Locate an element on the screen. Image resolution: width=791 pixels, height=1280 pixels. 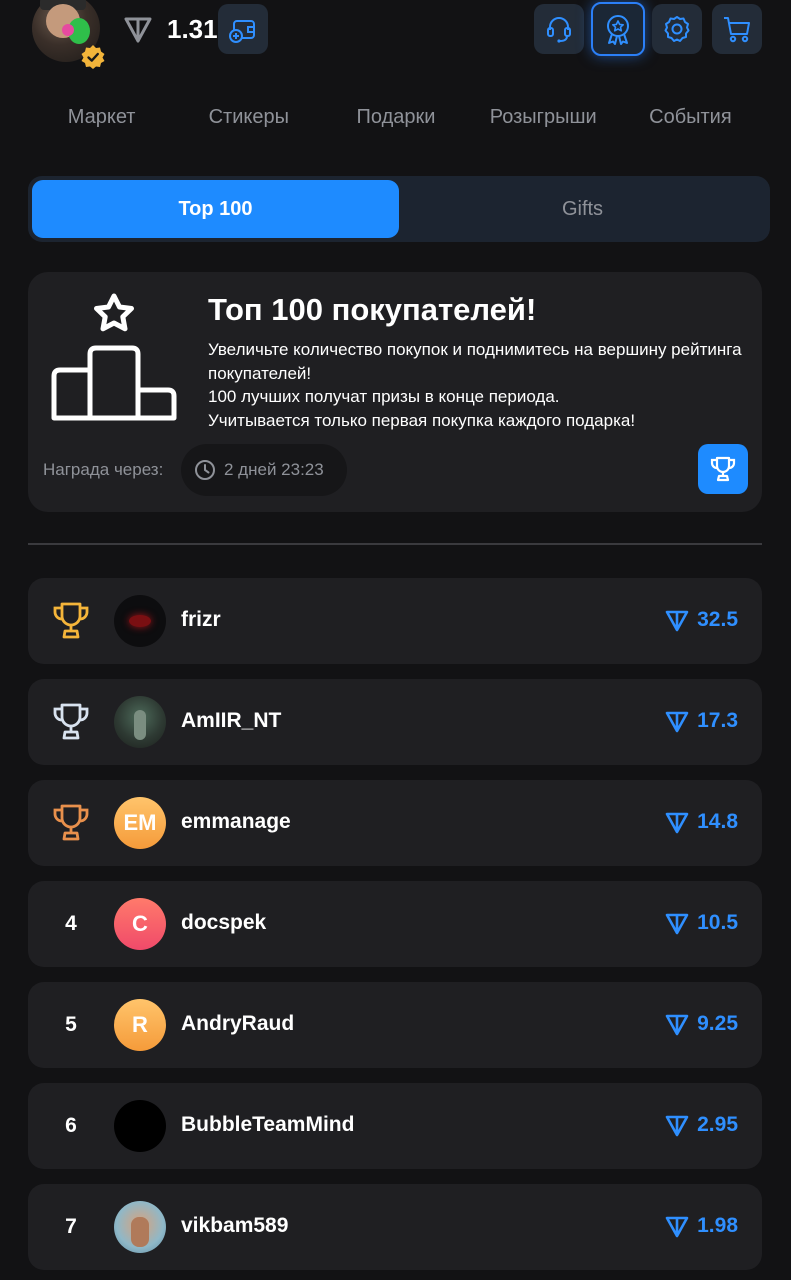
purchase-amount: 10.5 is located at coordinates (701, 923).